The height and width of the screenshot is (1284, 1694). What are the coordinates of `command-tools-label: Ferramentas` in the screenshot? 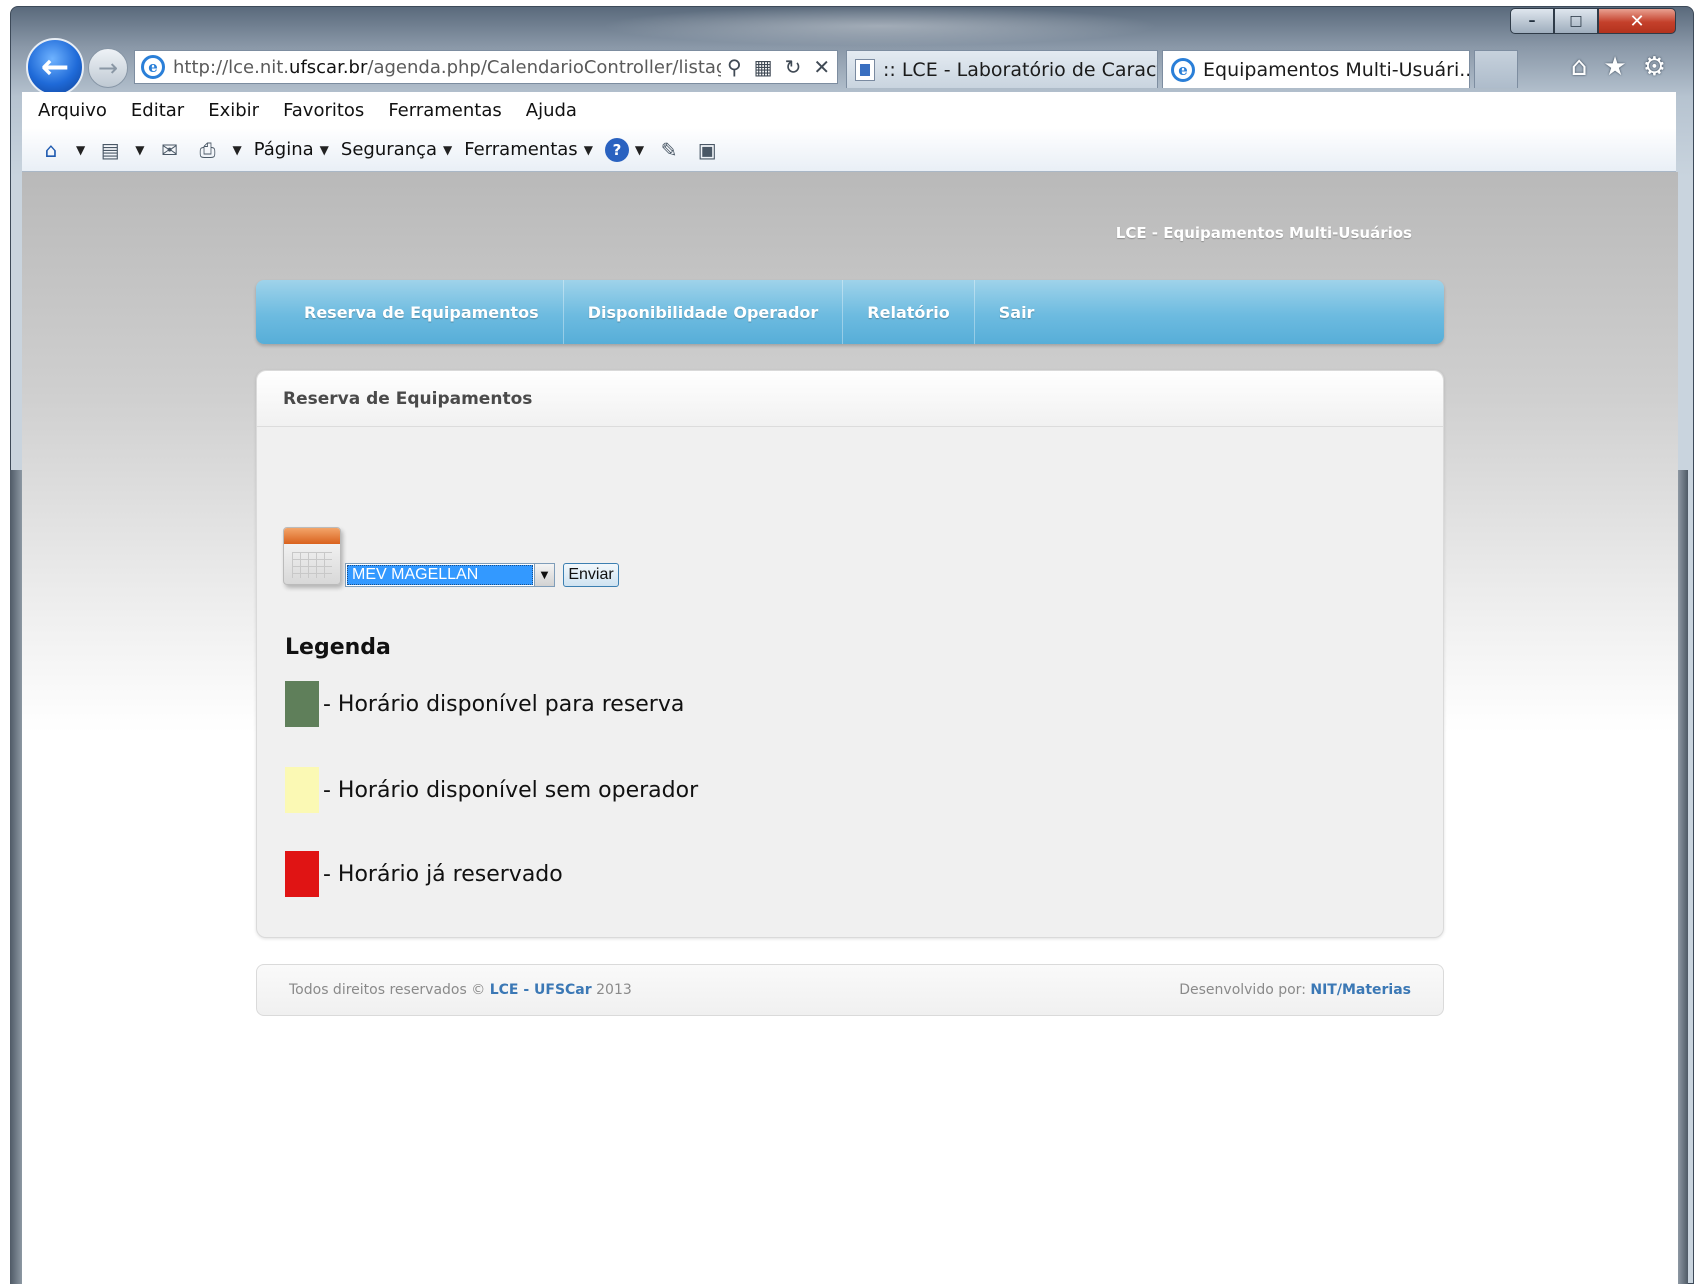 It's located at (521, 149).